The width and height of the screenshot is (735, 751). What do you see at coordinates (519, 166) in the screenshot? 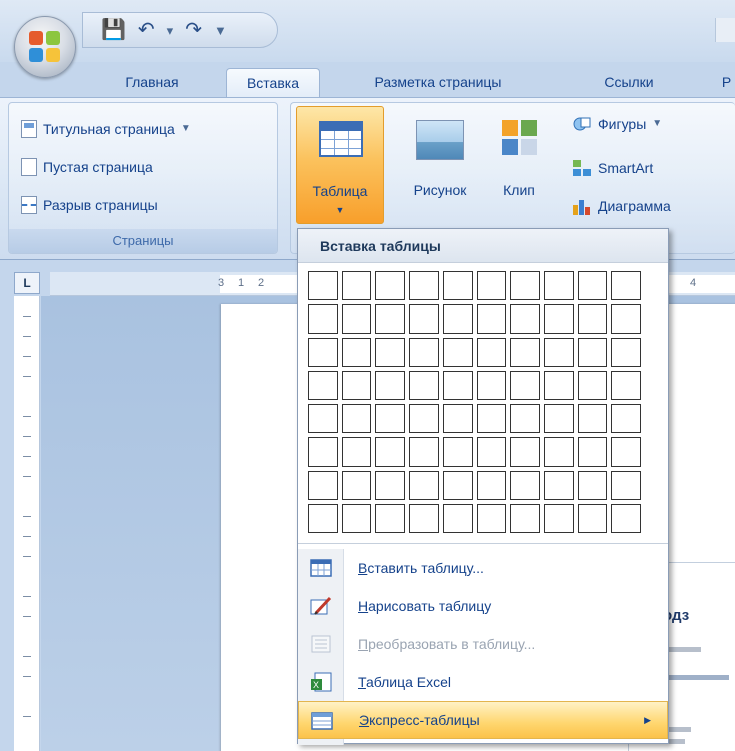
I see `clip-button: Клип` at bounding box center [519, 166].